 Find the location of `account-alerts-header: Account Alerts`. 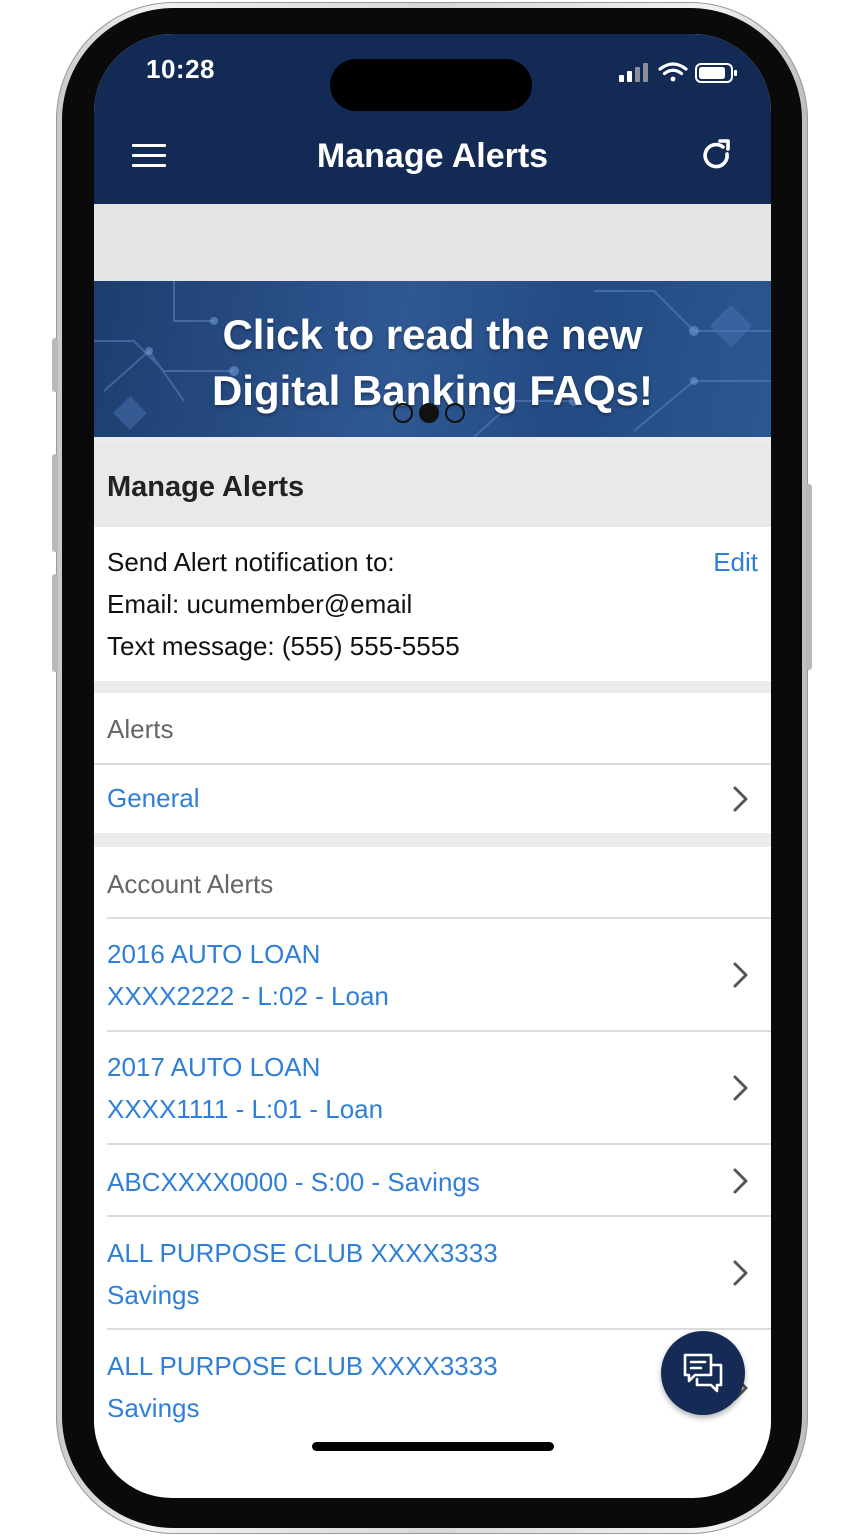

account-alerts-header: Account Alerts is located at coordinates (432, 882).